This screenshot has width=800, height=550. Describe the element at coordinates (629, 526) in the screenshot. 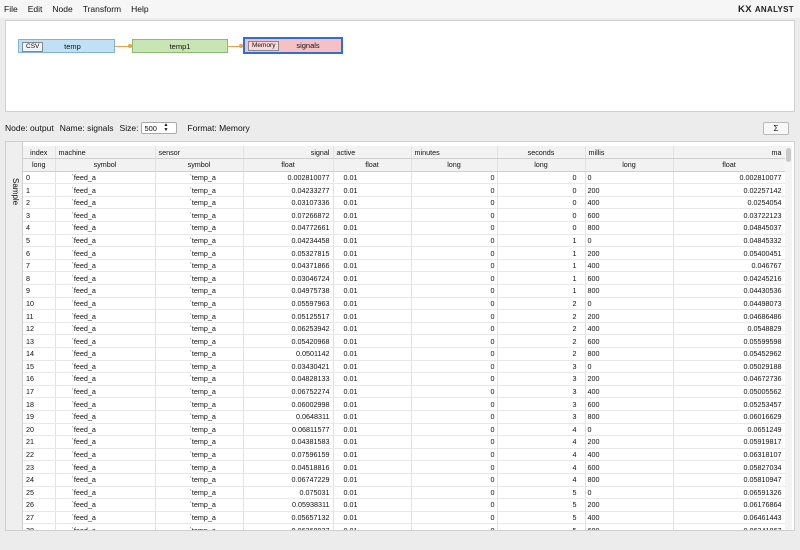

I see `cell-millis: 600` at that location.